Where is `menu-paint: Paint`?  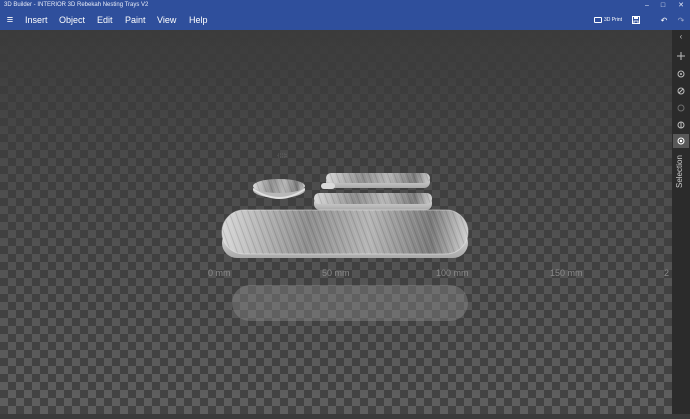 menu-paint: Paint is located at coordinates (135, 20).